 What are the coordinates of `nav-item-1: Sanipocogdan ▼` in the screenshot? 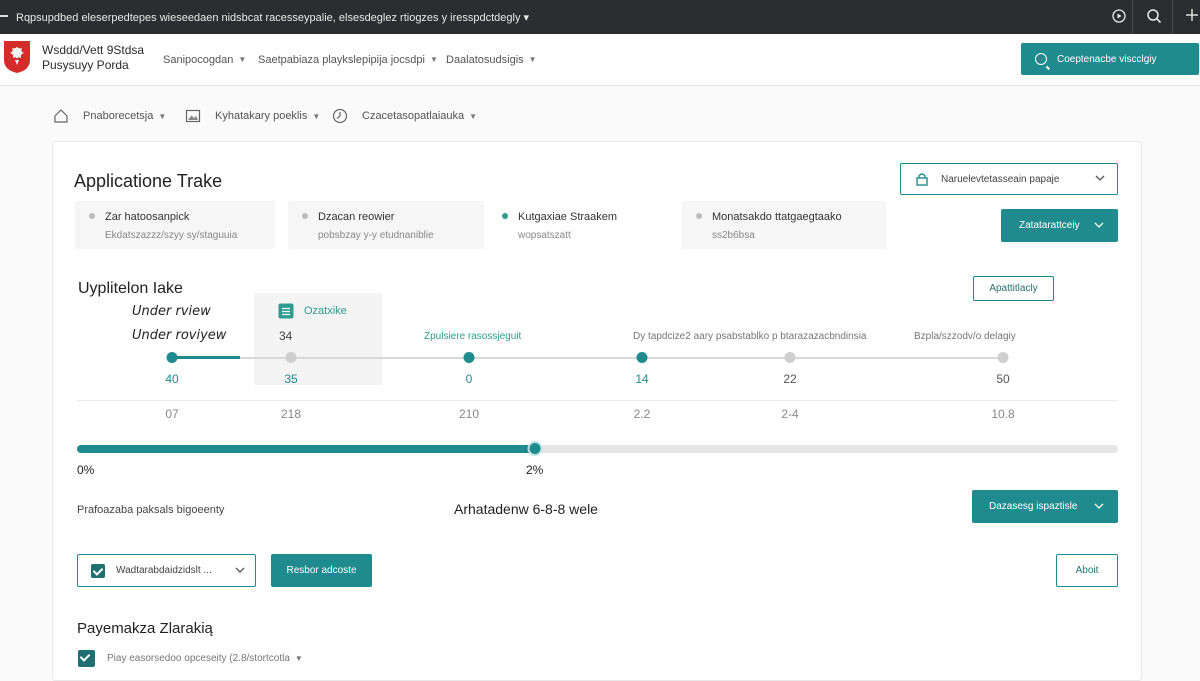 It's located at (204, 60).